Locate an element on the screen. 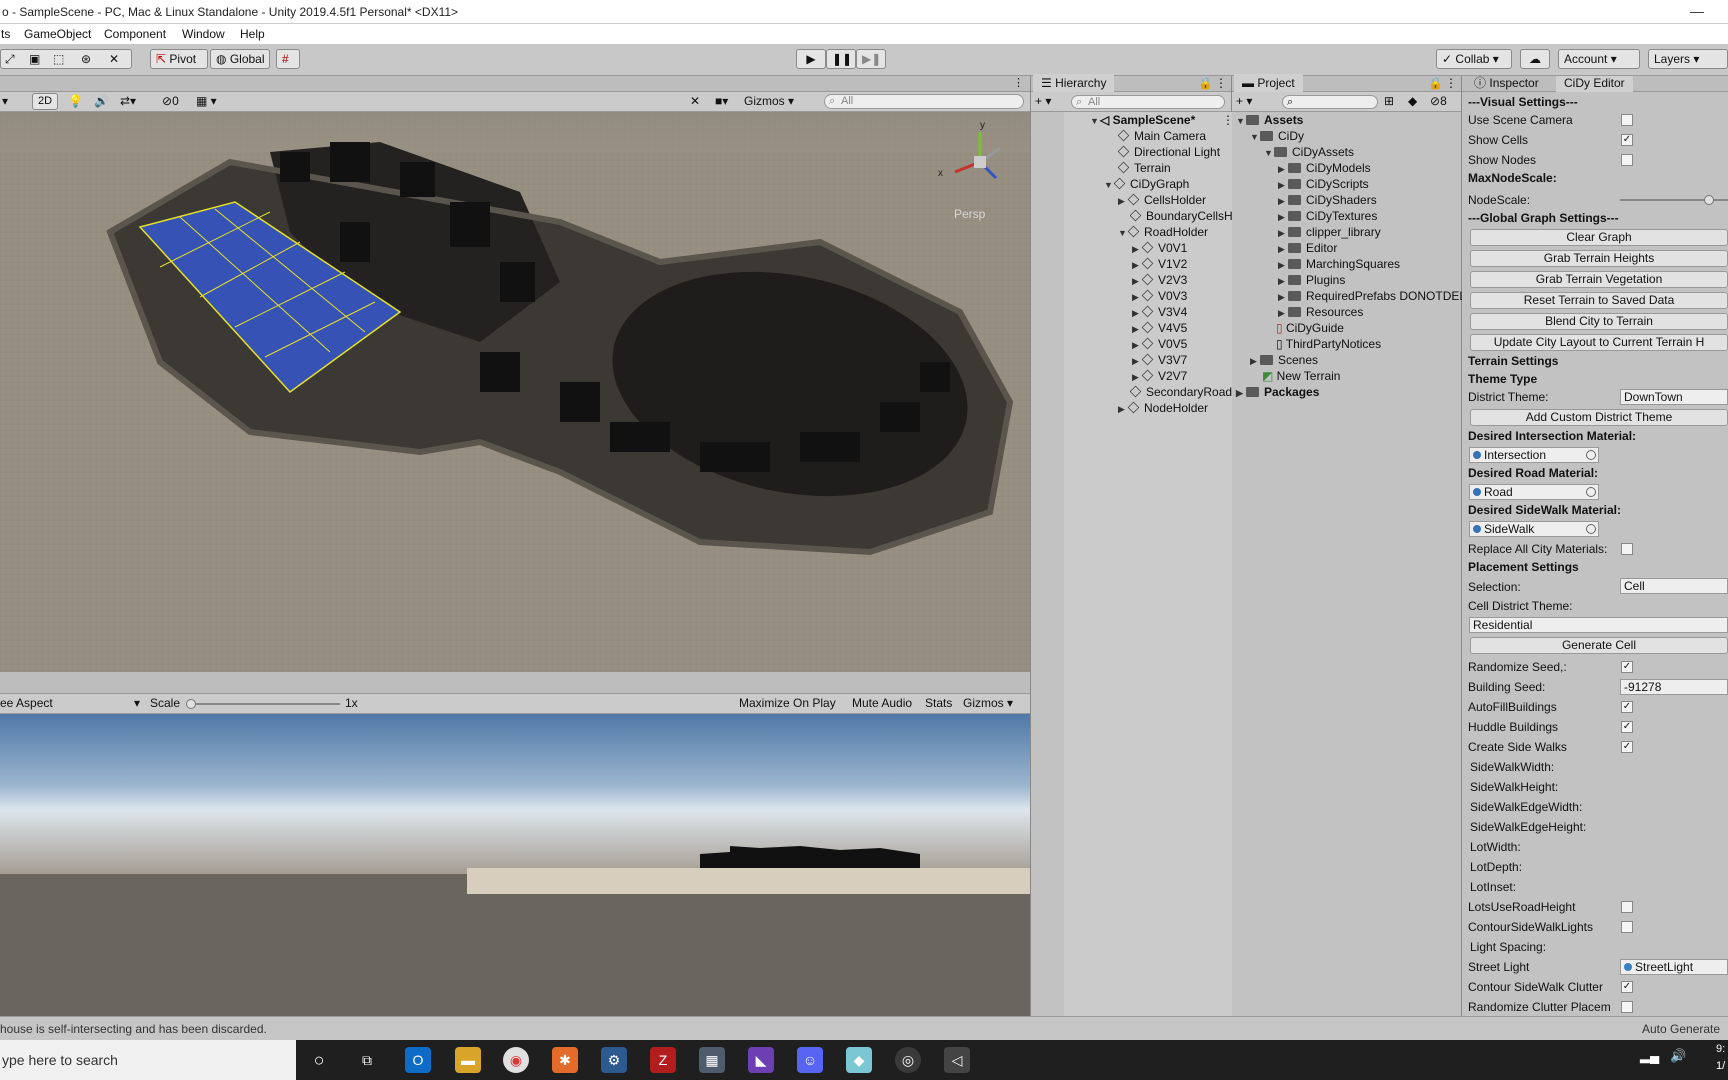 This screenshot has width=1728, height=1080. global-toggle: ◍ Global is located at coordinates (240, 59).